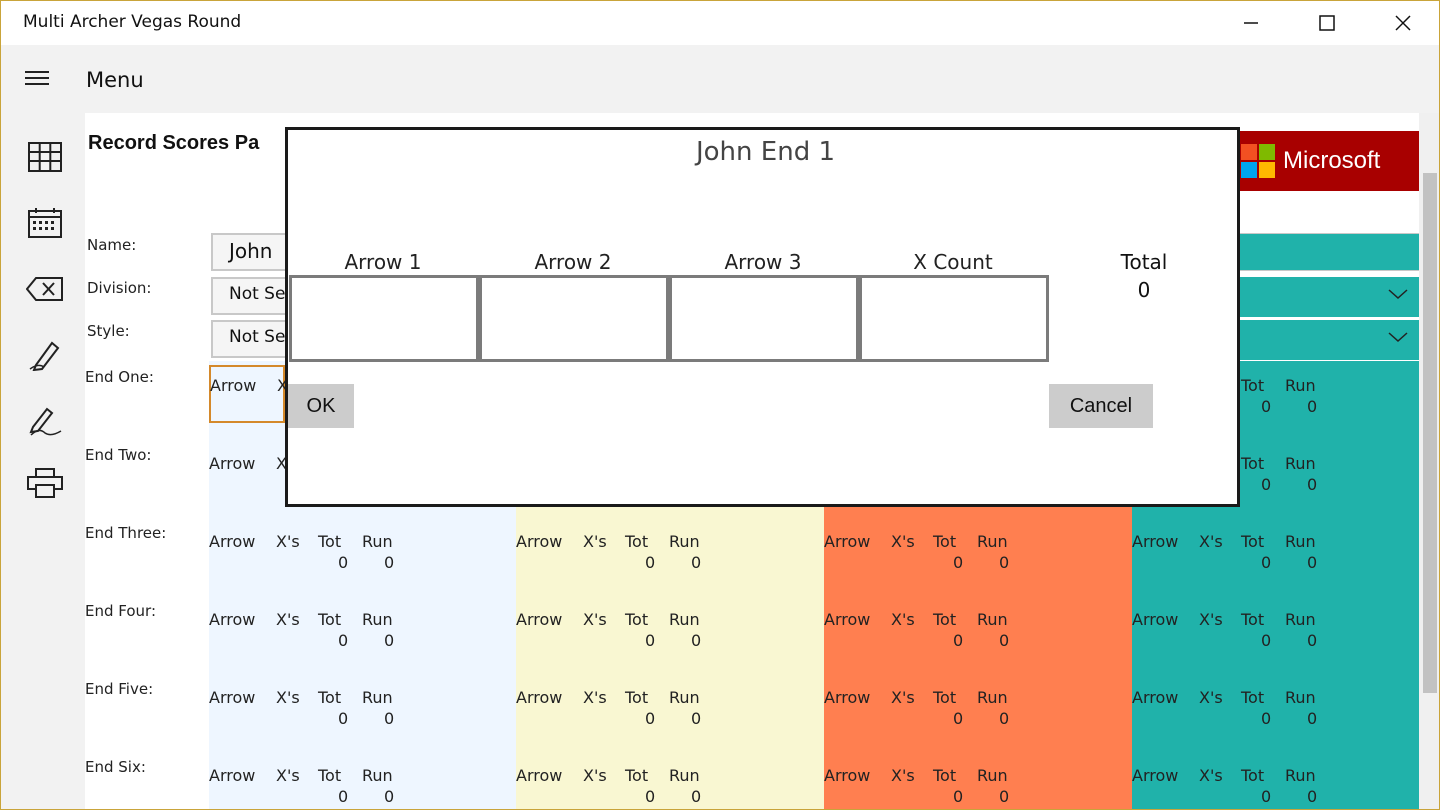  Describe the element at coordinates (118, 455) in the screenshot. I see `end-label: End Two:` at that location.